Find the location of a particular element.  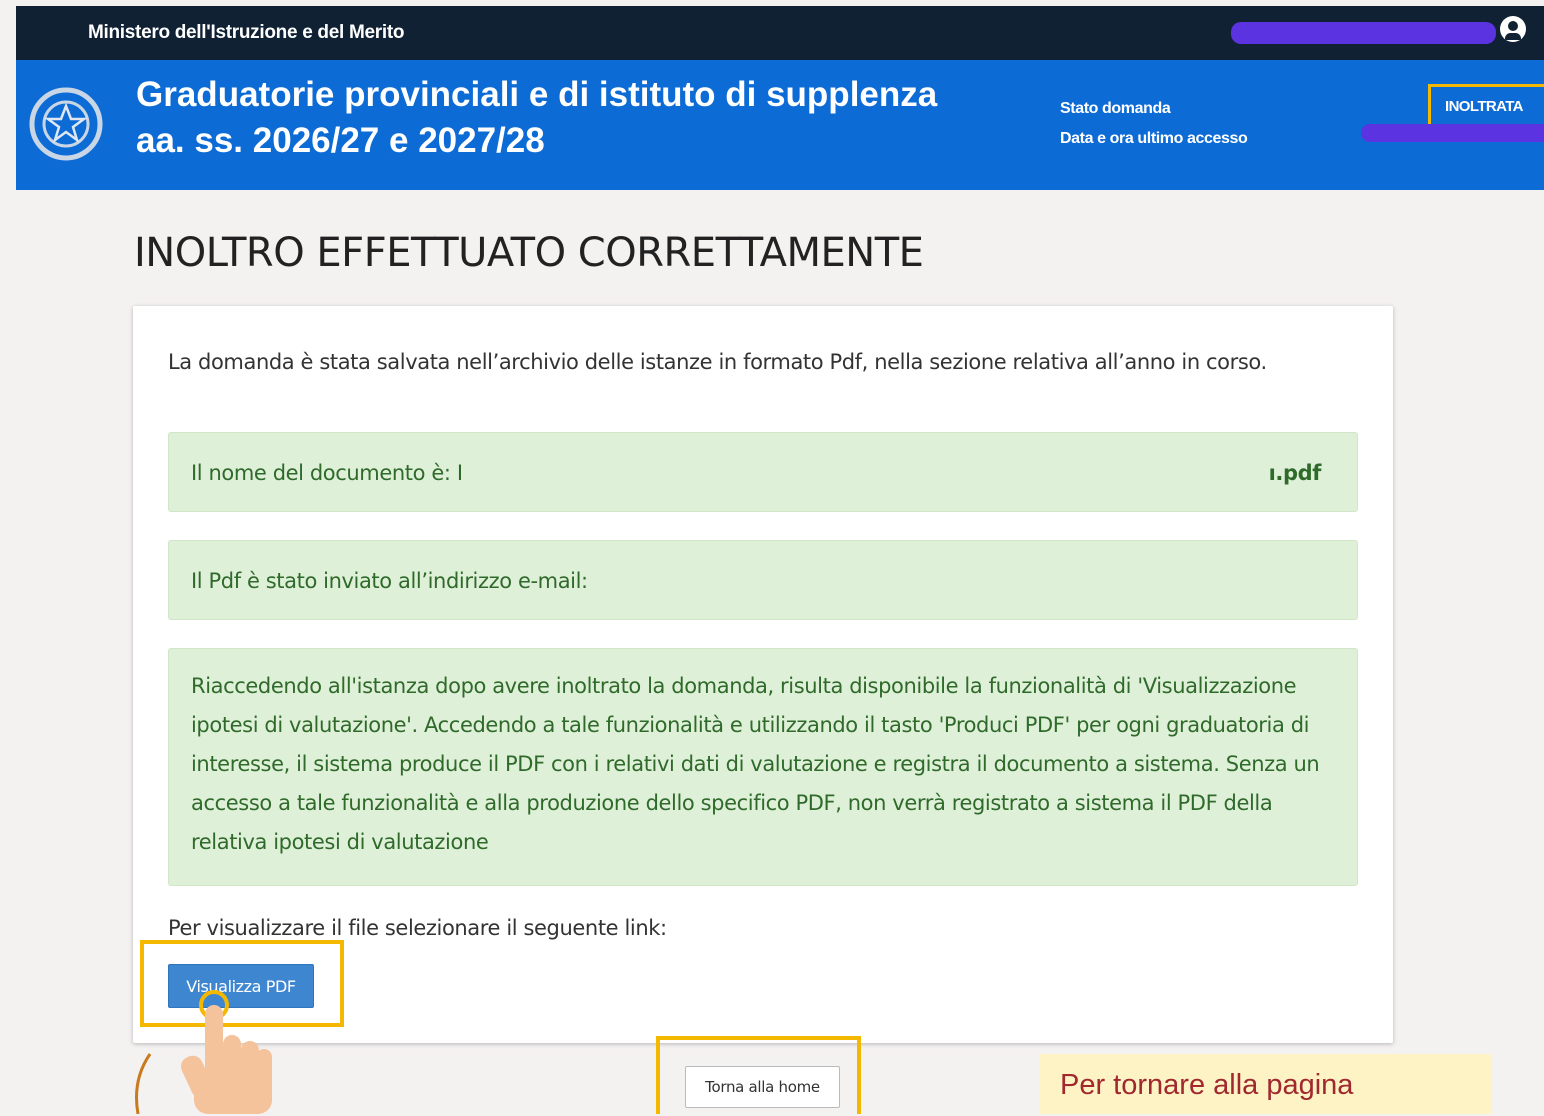

pointer-hand-icon is located at coordinates (226, 1052).